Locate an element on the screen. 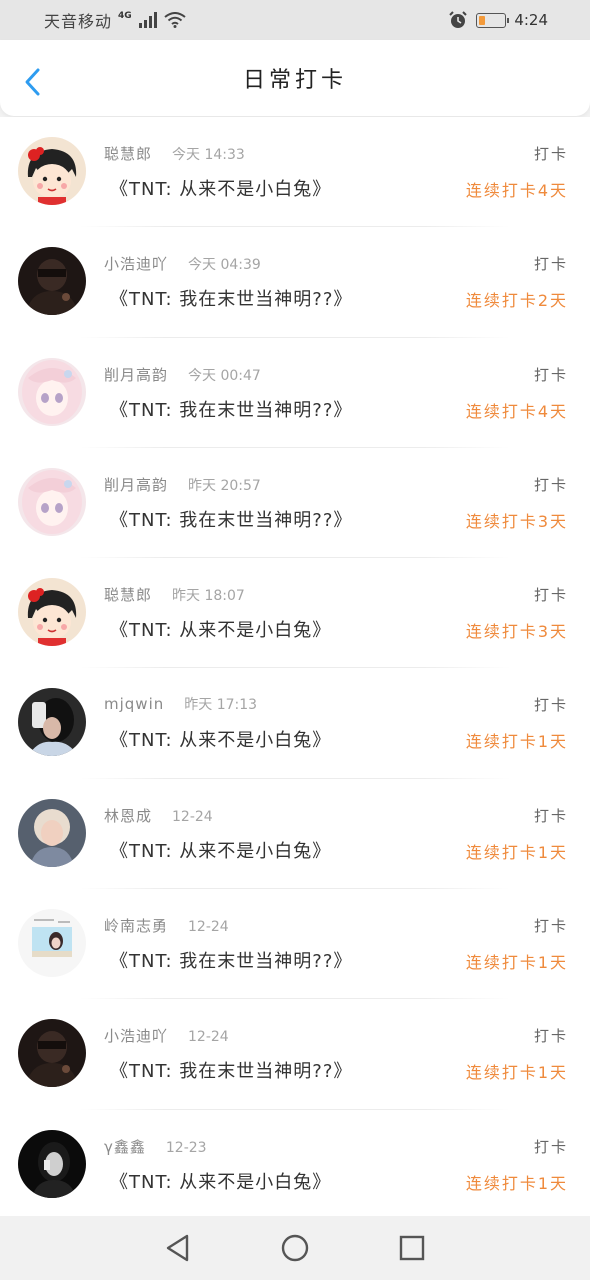 This screenshot has width=590, height=1280. battery-level is located at coordinates (482, 20).